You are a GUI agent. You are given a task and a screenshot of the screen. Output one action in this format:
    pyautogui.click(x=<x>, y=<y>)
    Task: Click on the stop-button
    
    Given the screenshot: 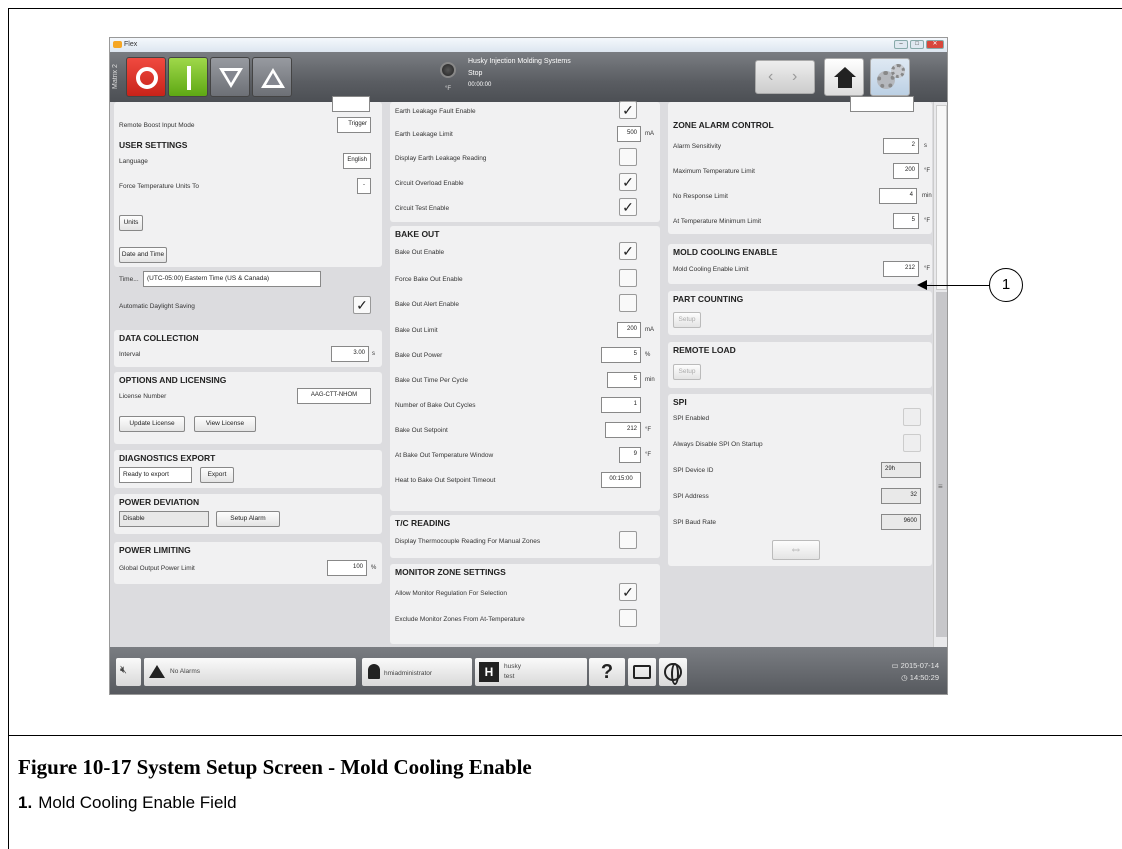 What is the action you would take?
    pyautogui.click(x=146, y=77)
    